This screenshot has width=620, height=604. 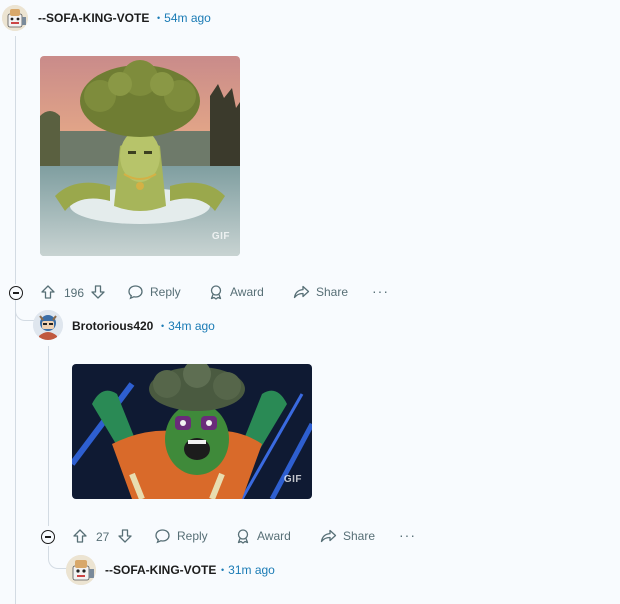 What do you see at coordinates (251, 570) in the screenshot?
I see `time-text: 31m ago` at bounding box center [251, 570].